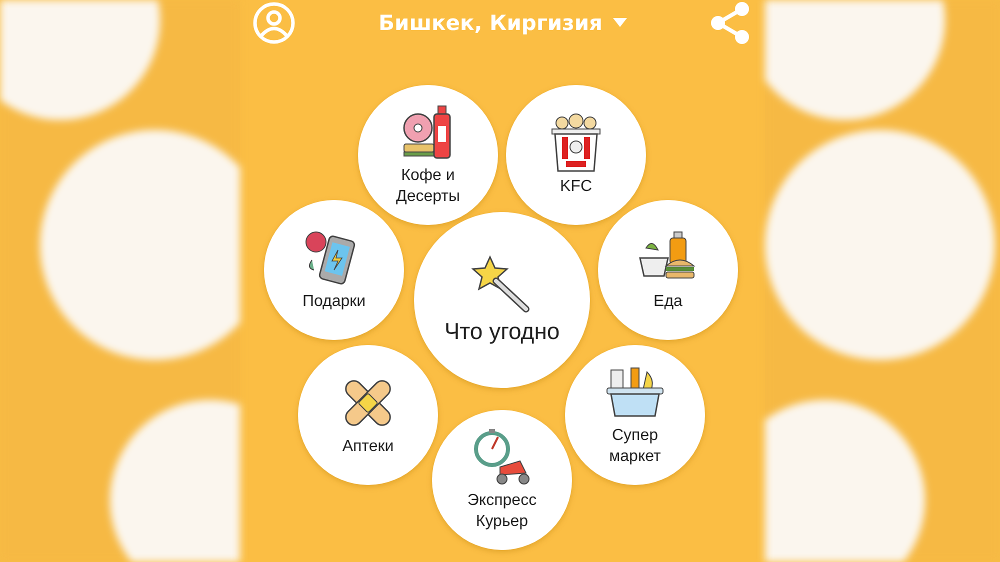  Describe the element at coordinates (368, 415) in the screenshot. I see `category-button: Аптеки` at that location.